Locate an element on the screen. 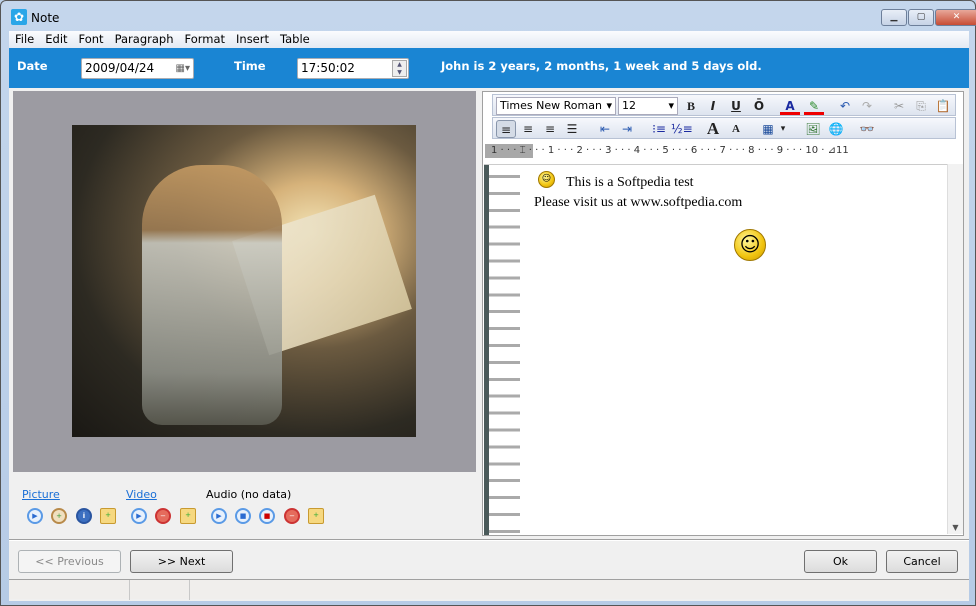  underline-button: U is located at coordinates (736, 106).